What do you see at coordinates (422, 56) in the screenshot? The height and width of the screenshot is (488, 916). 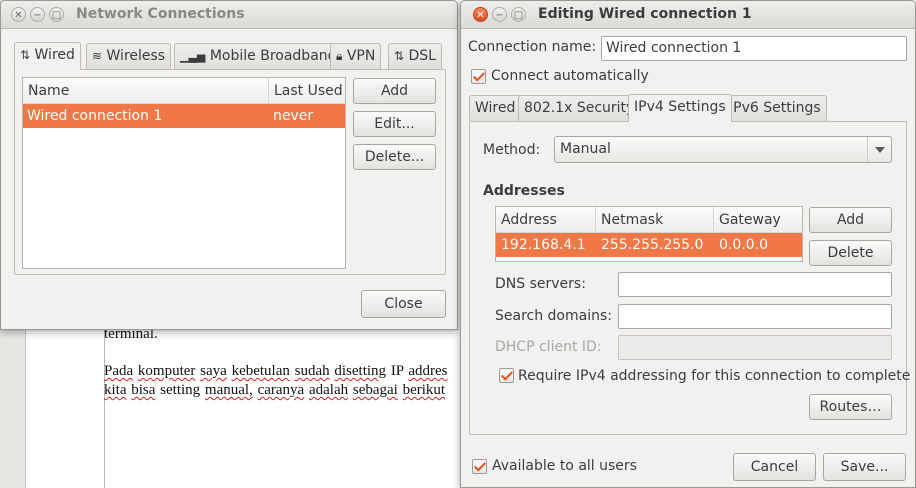 I see `tab-label: DSL` at bounding box center [422, 56].